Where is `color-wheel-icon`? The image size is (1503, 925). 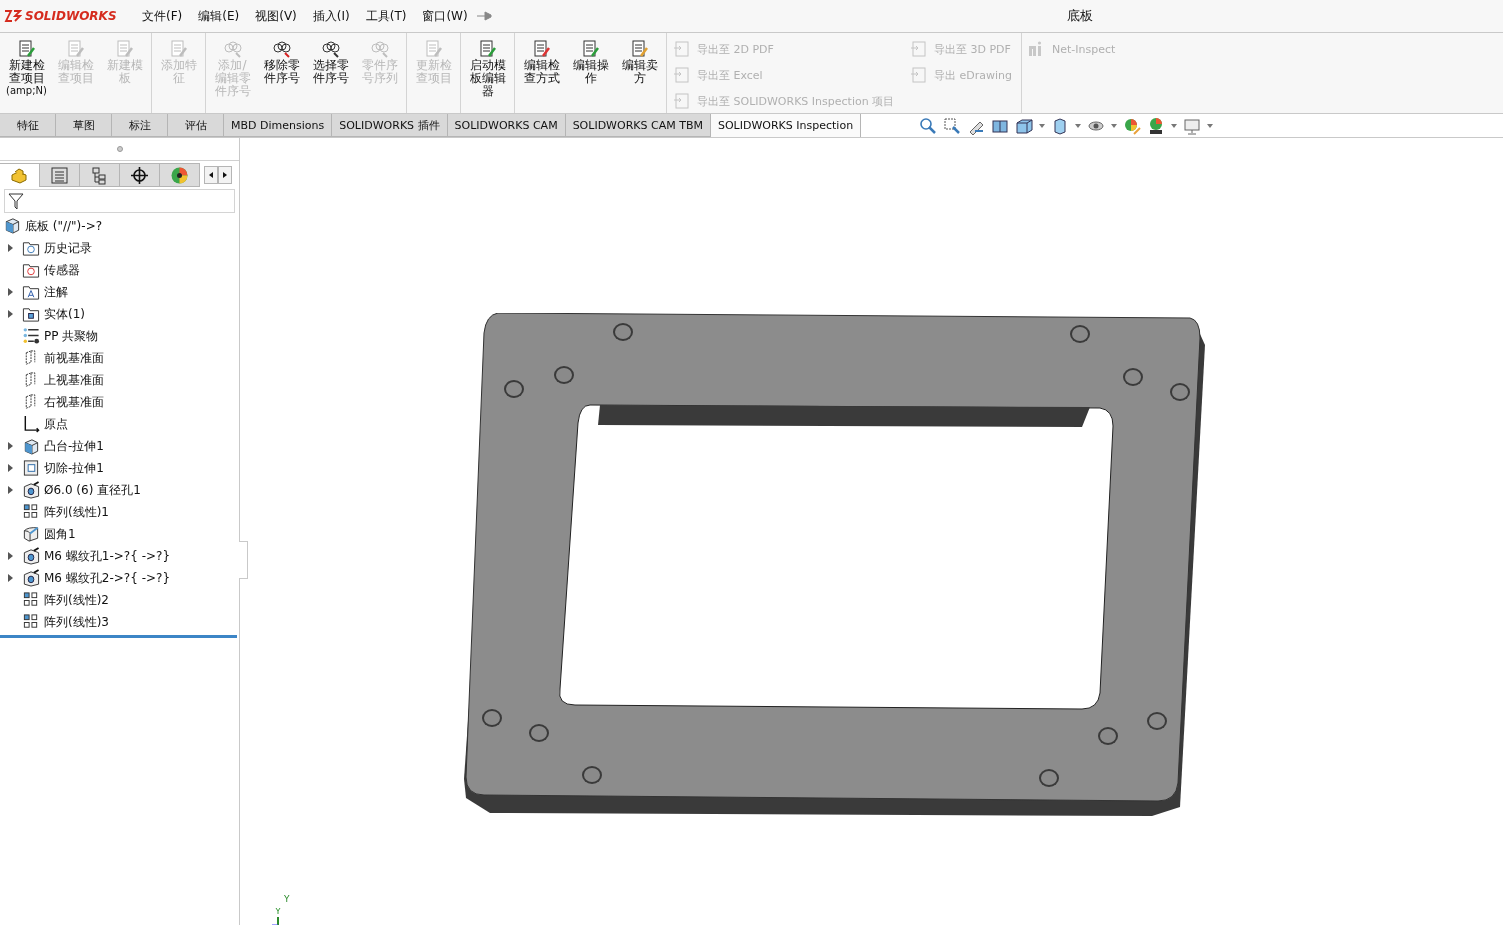
color-wheel-icon is located at coordinates (179, 175).